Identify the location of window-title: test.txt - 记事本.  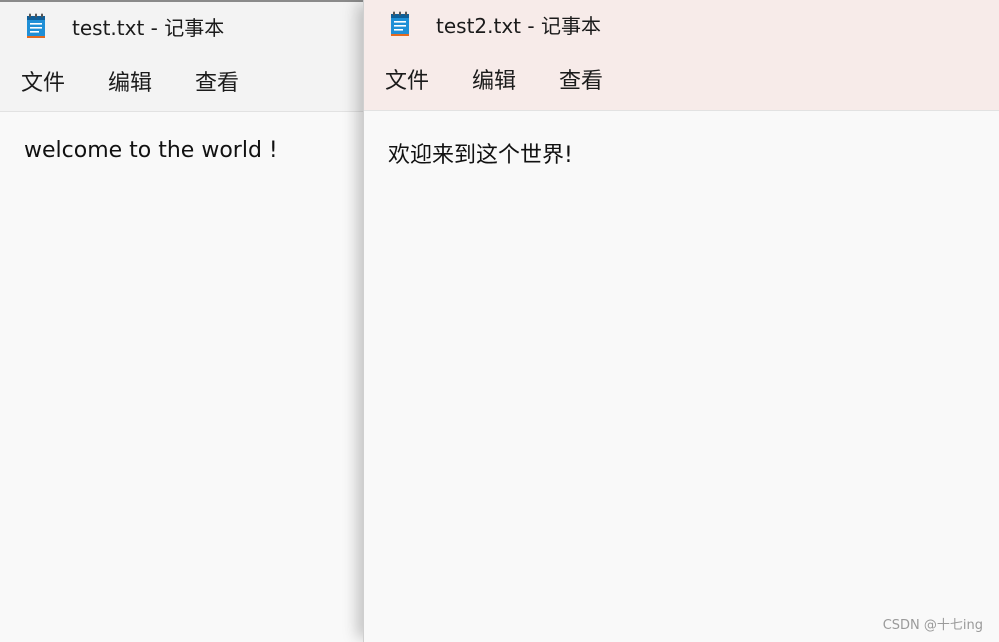
(148, 27).